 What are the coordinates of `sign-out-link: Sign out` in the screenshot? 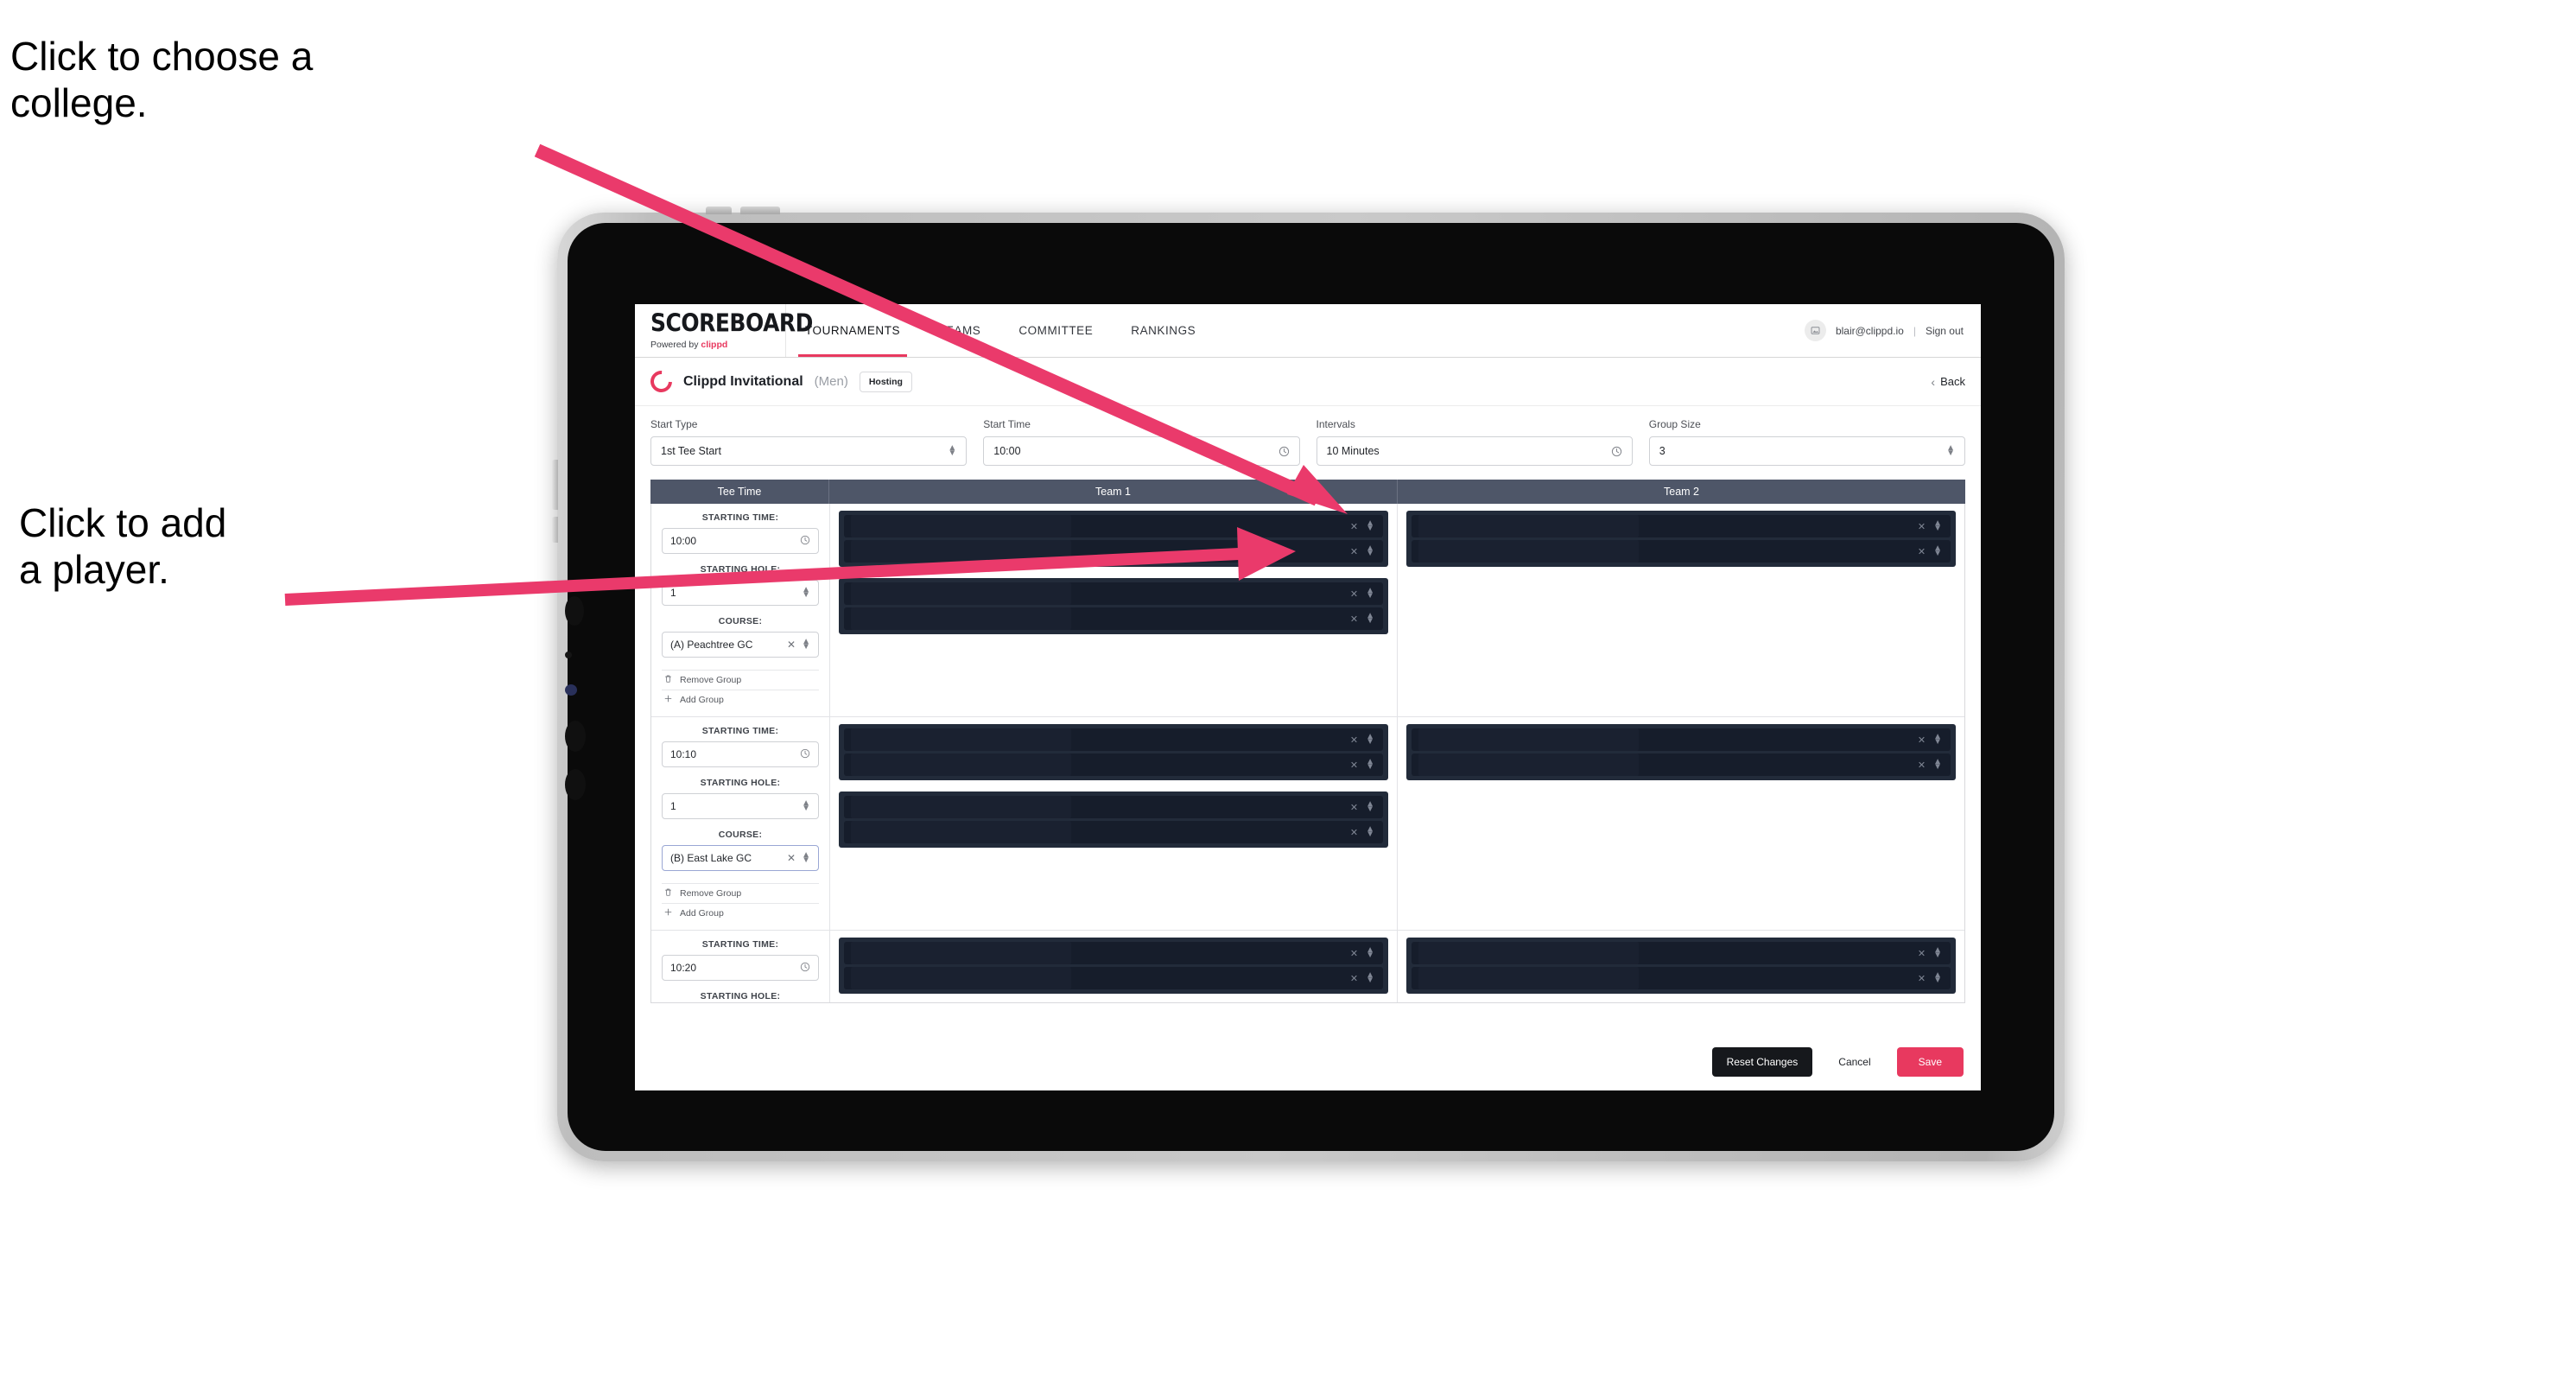 It's located at (1945, 331).